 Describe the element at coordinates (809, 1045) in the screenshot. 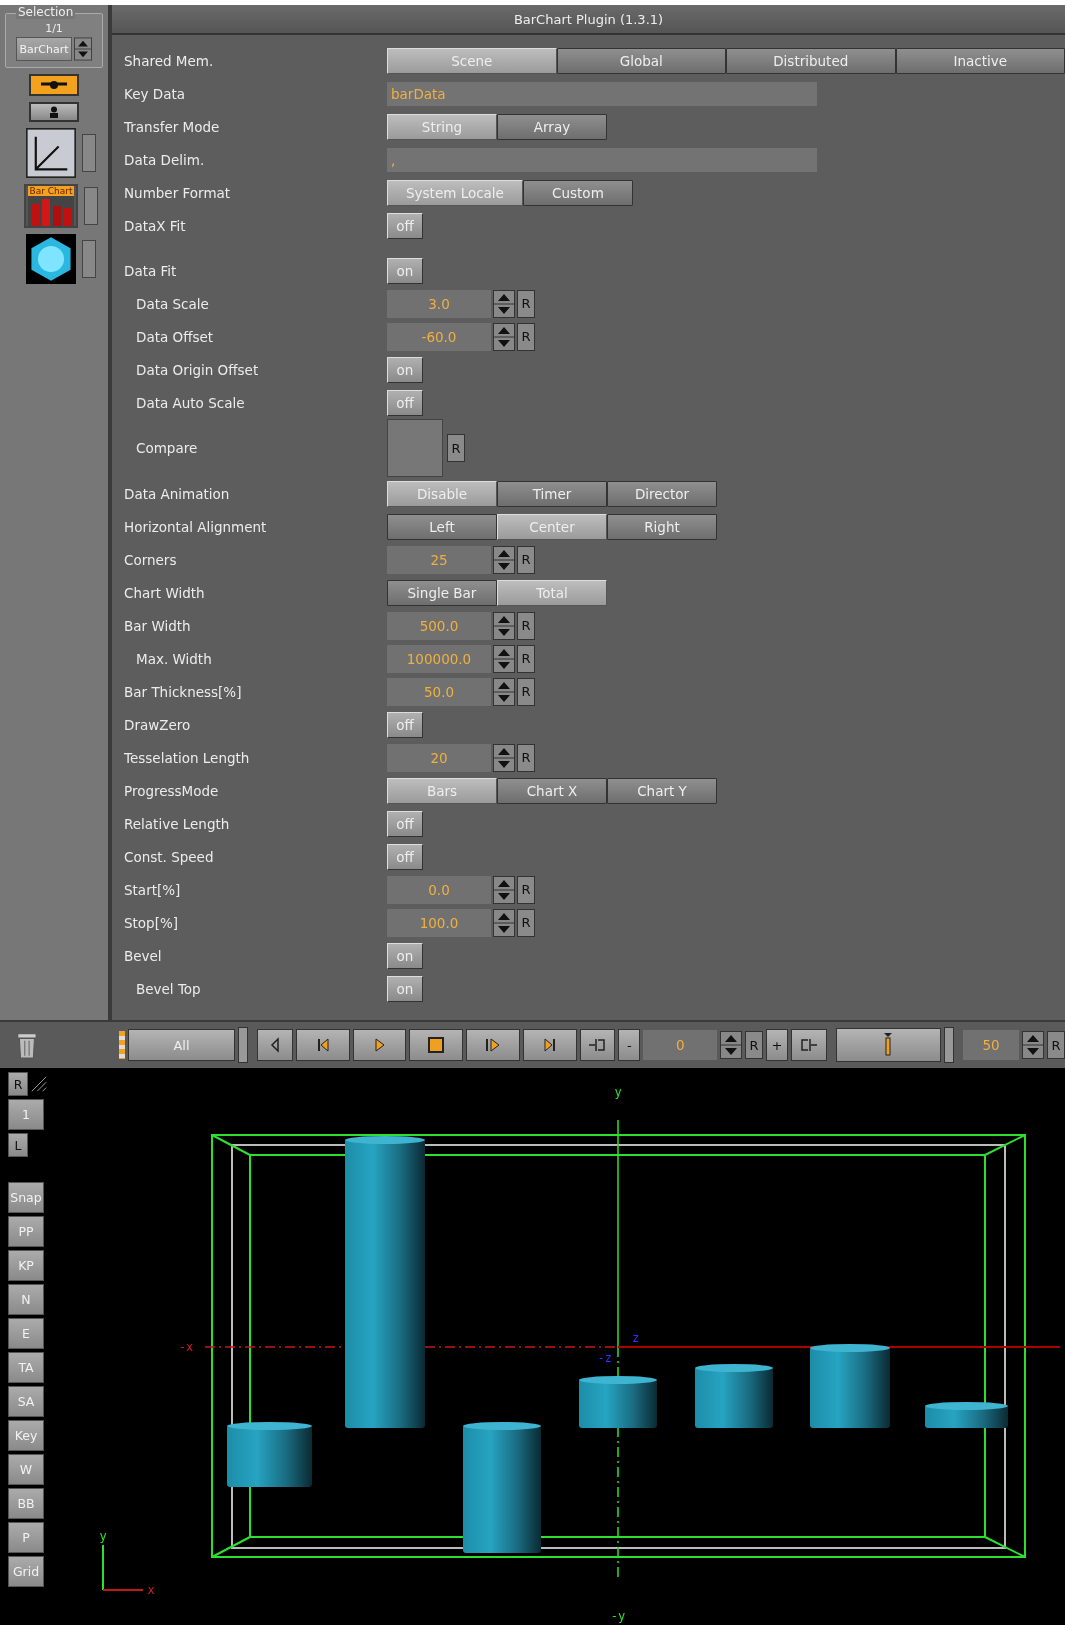

I see `keyframe-right-icon` at that location.